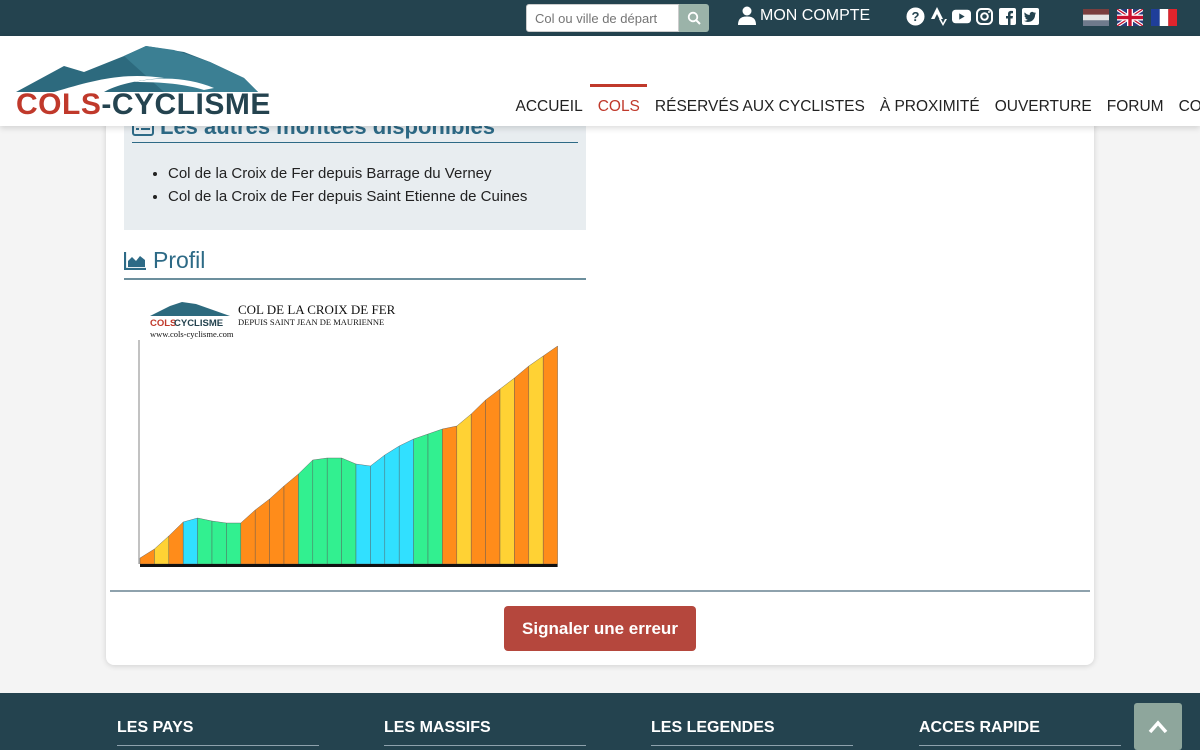  I want to click on help-icon: ?, so click(915, 16).